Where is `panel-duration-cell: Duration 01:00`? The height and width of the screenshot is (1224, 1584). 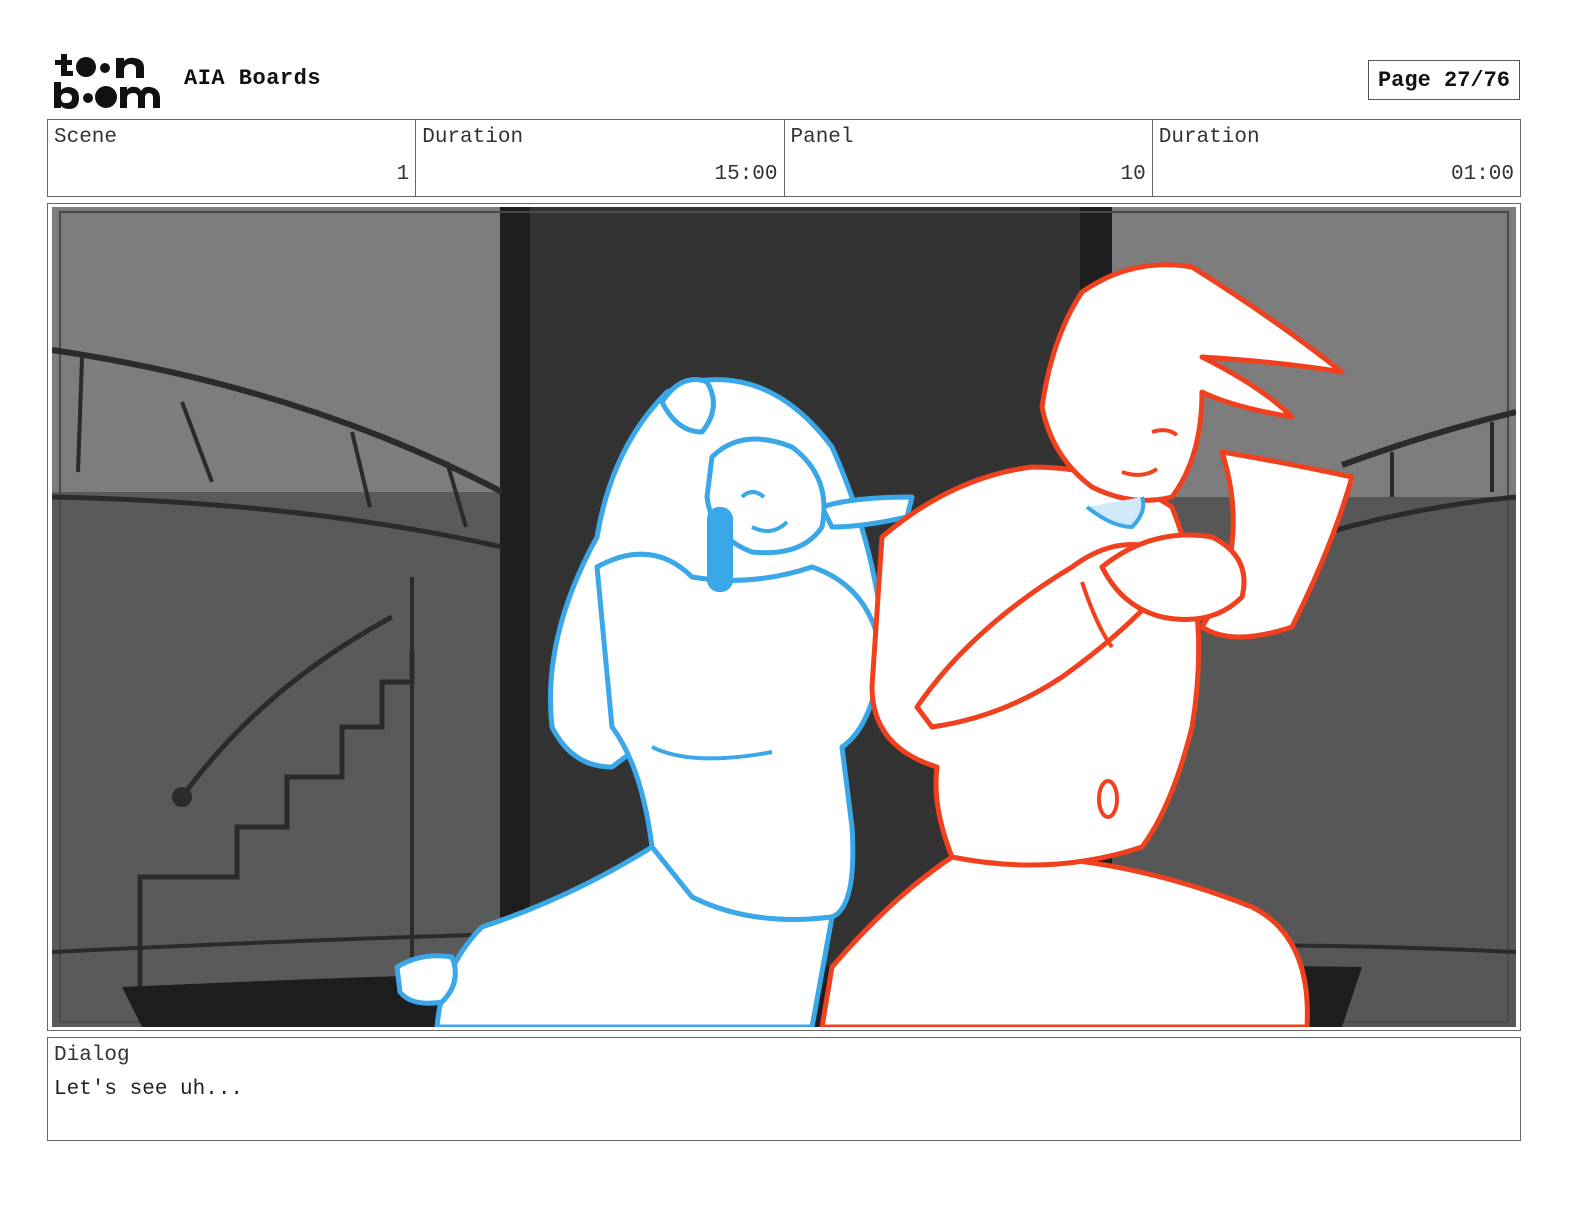 panel-duration-cell: Duration 01:00 is located at coordinates (1336, 158).